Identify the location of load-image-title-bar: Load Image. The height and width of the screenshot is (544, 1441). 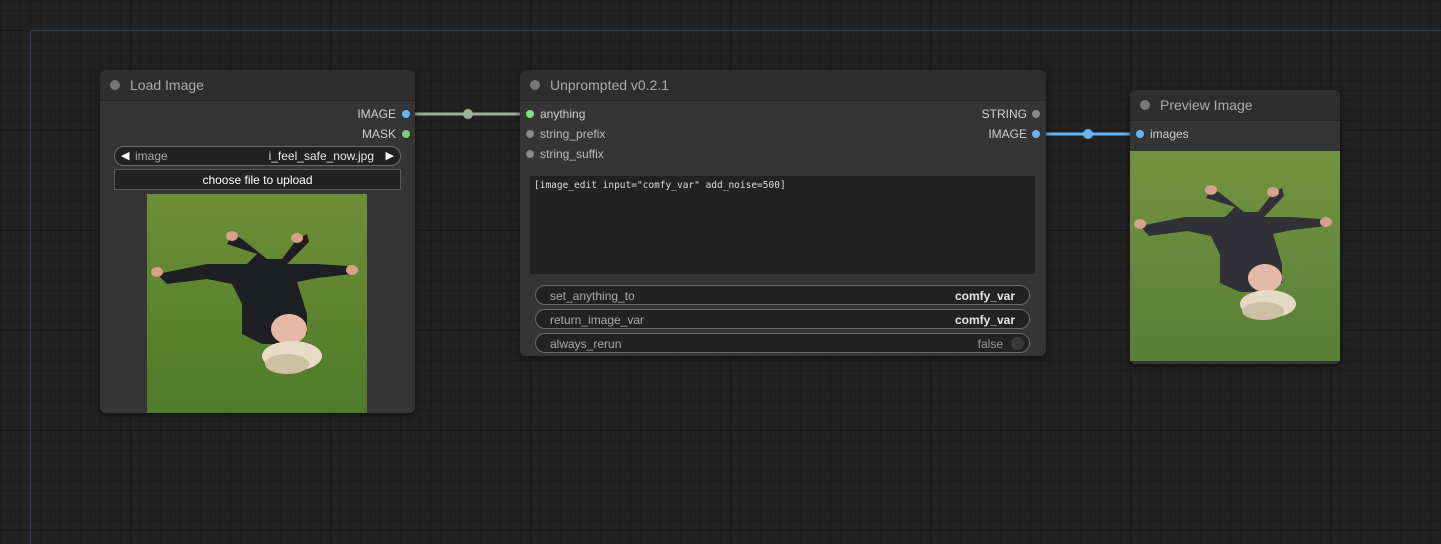
(257, 85).